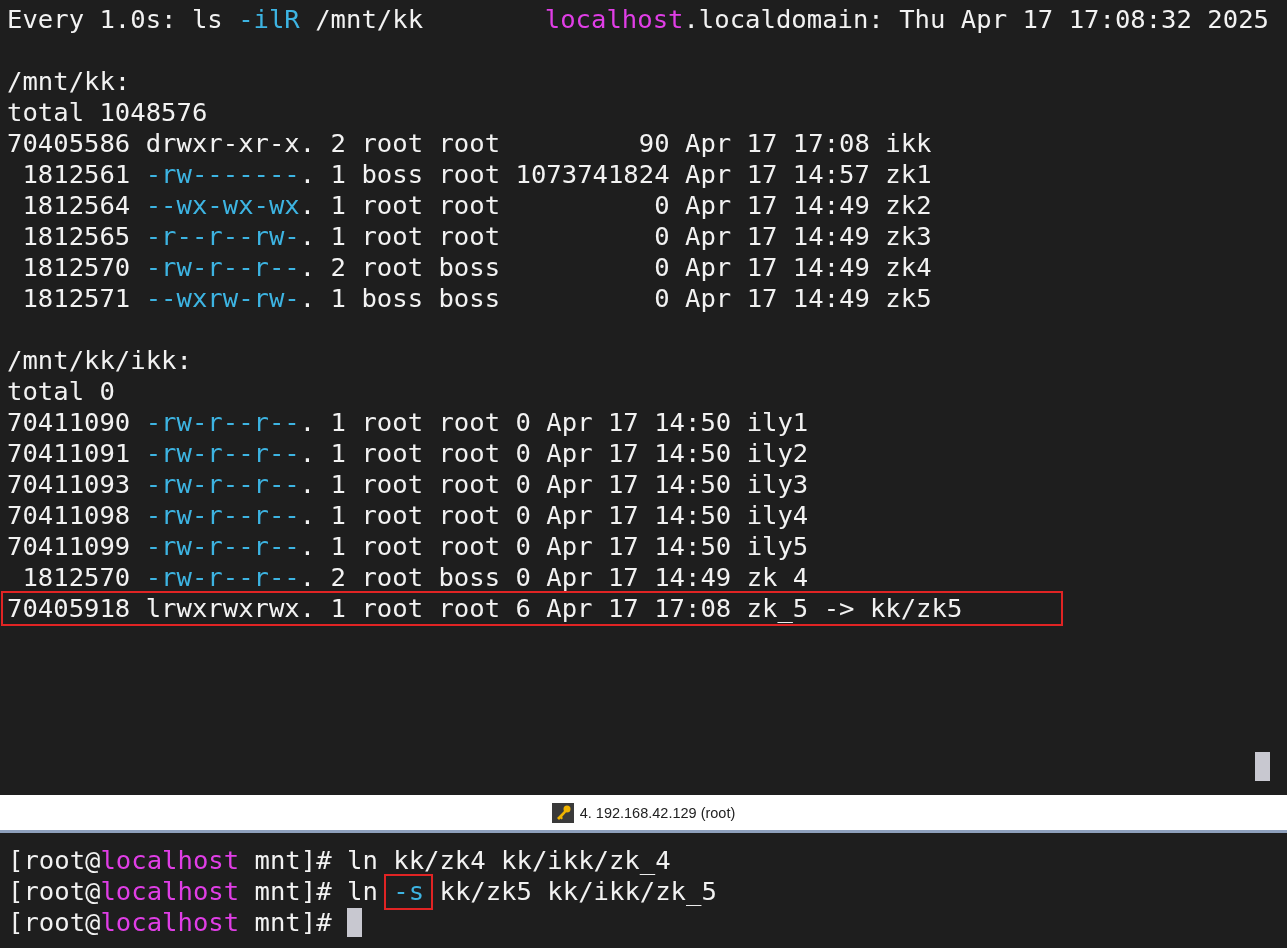 Image resolution: width=1287 pixels, height=948 pixels. I want to click on terminal-line: total 1048576, so click(108, 112).